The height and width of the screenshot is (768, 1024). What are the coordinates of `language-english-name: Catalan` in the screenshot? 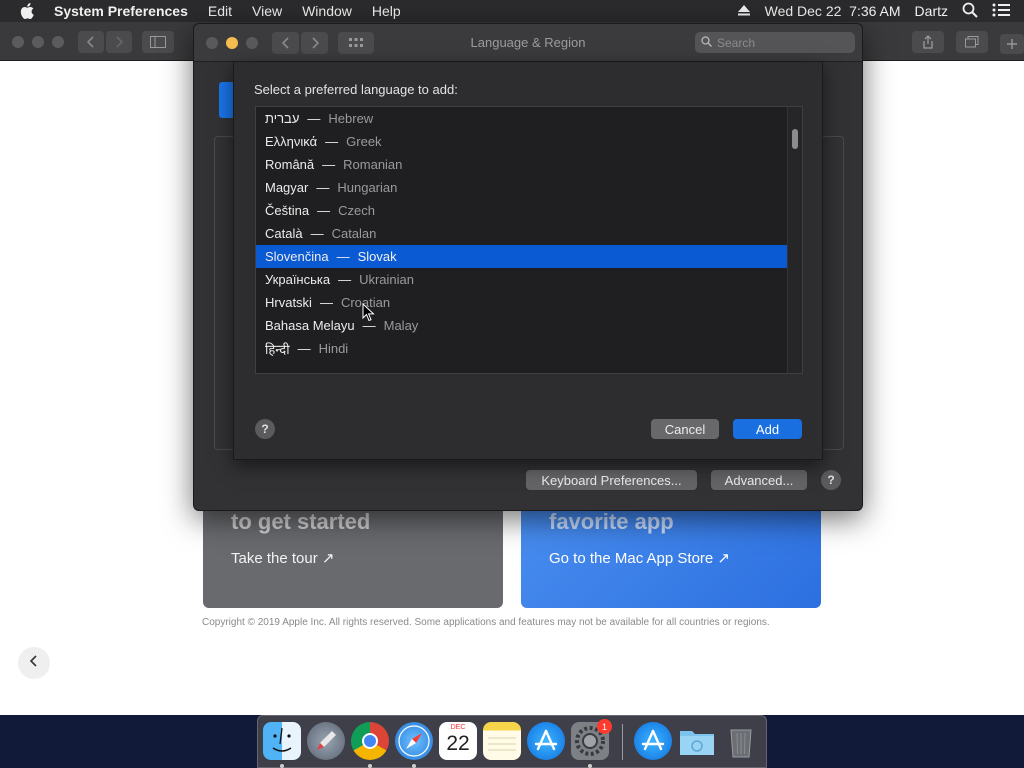 It's located at (354, 233).